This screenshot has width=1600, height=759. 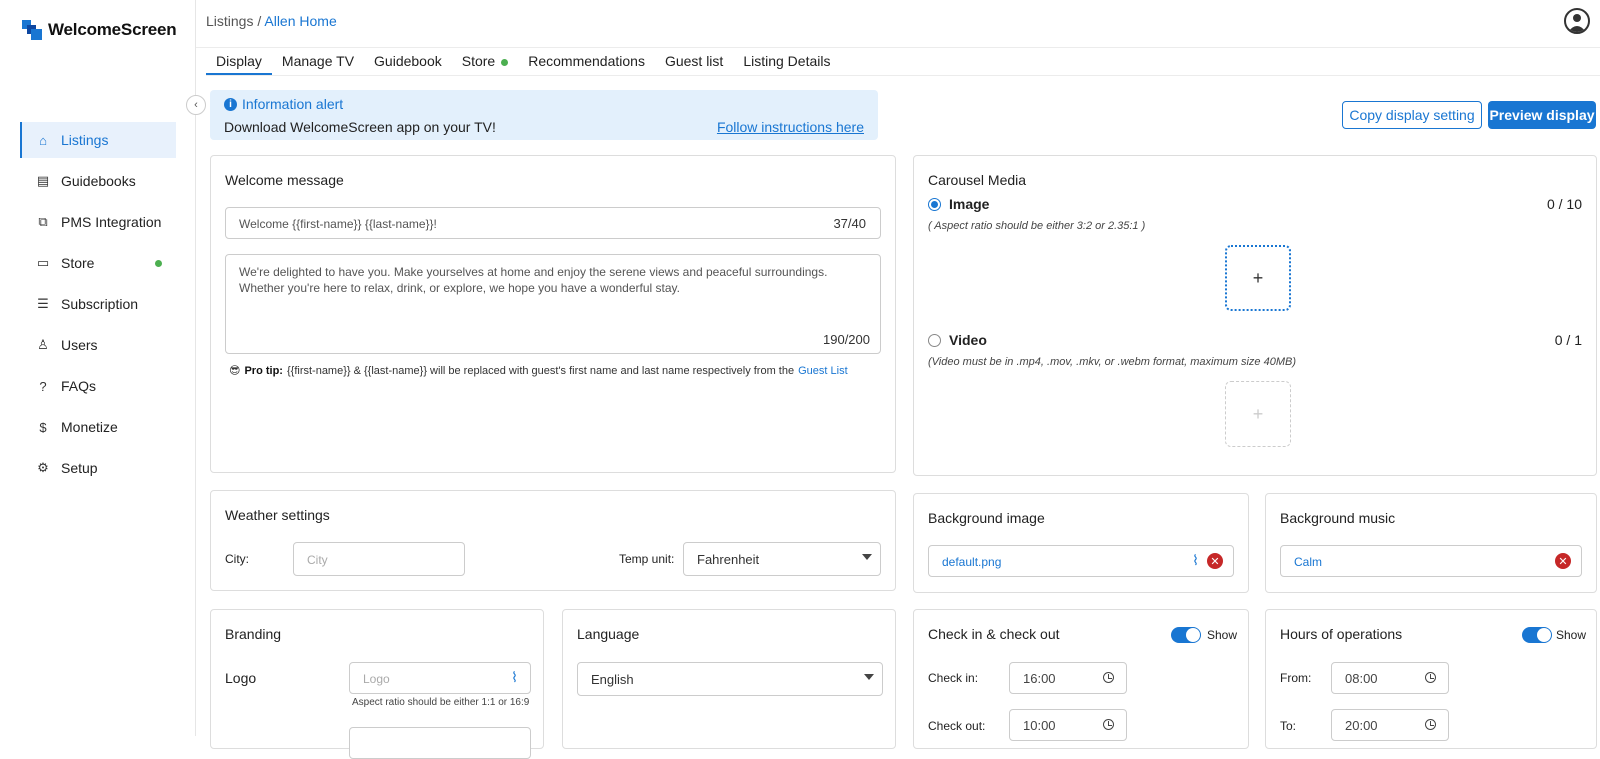 What do you see at coordinates (1222, 635) in the screenshot?
I see `show-label: Show` at bounding box center [1222, 635].